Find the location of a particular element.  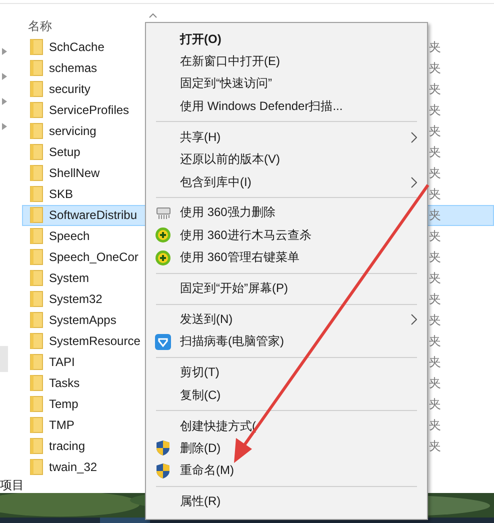

file-name: tracing is located at coordinates (67, 446).